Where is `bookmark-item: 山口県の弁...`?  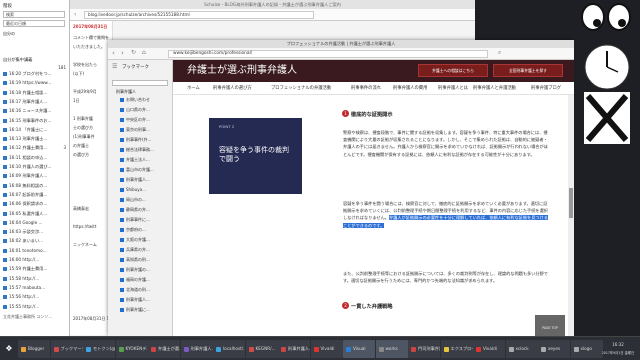
bookmark-item: 山口県の弁... is located at coordinates (149, 110).